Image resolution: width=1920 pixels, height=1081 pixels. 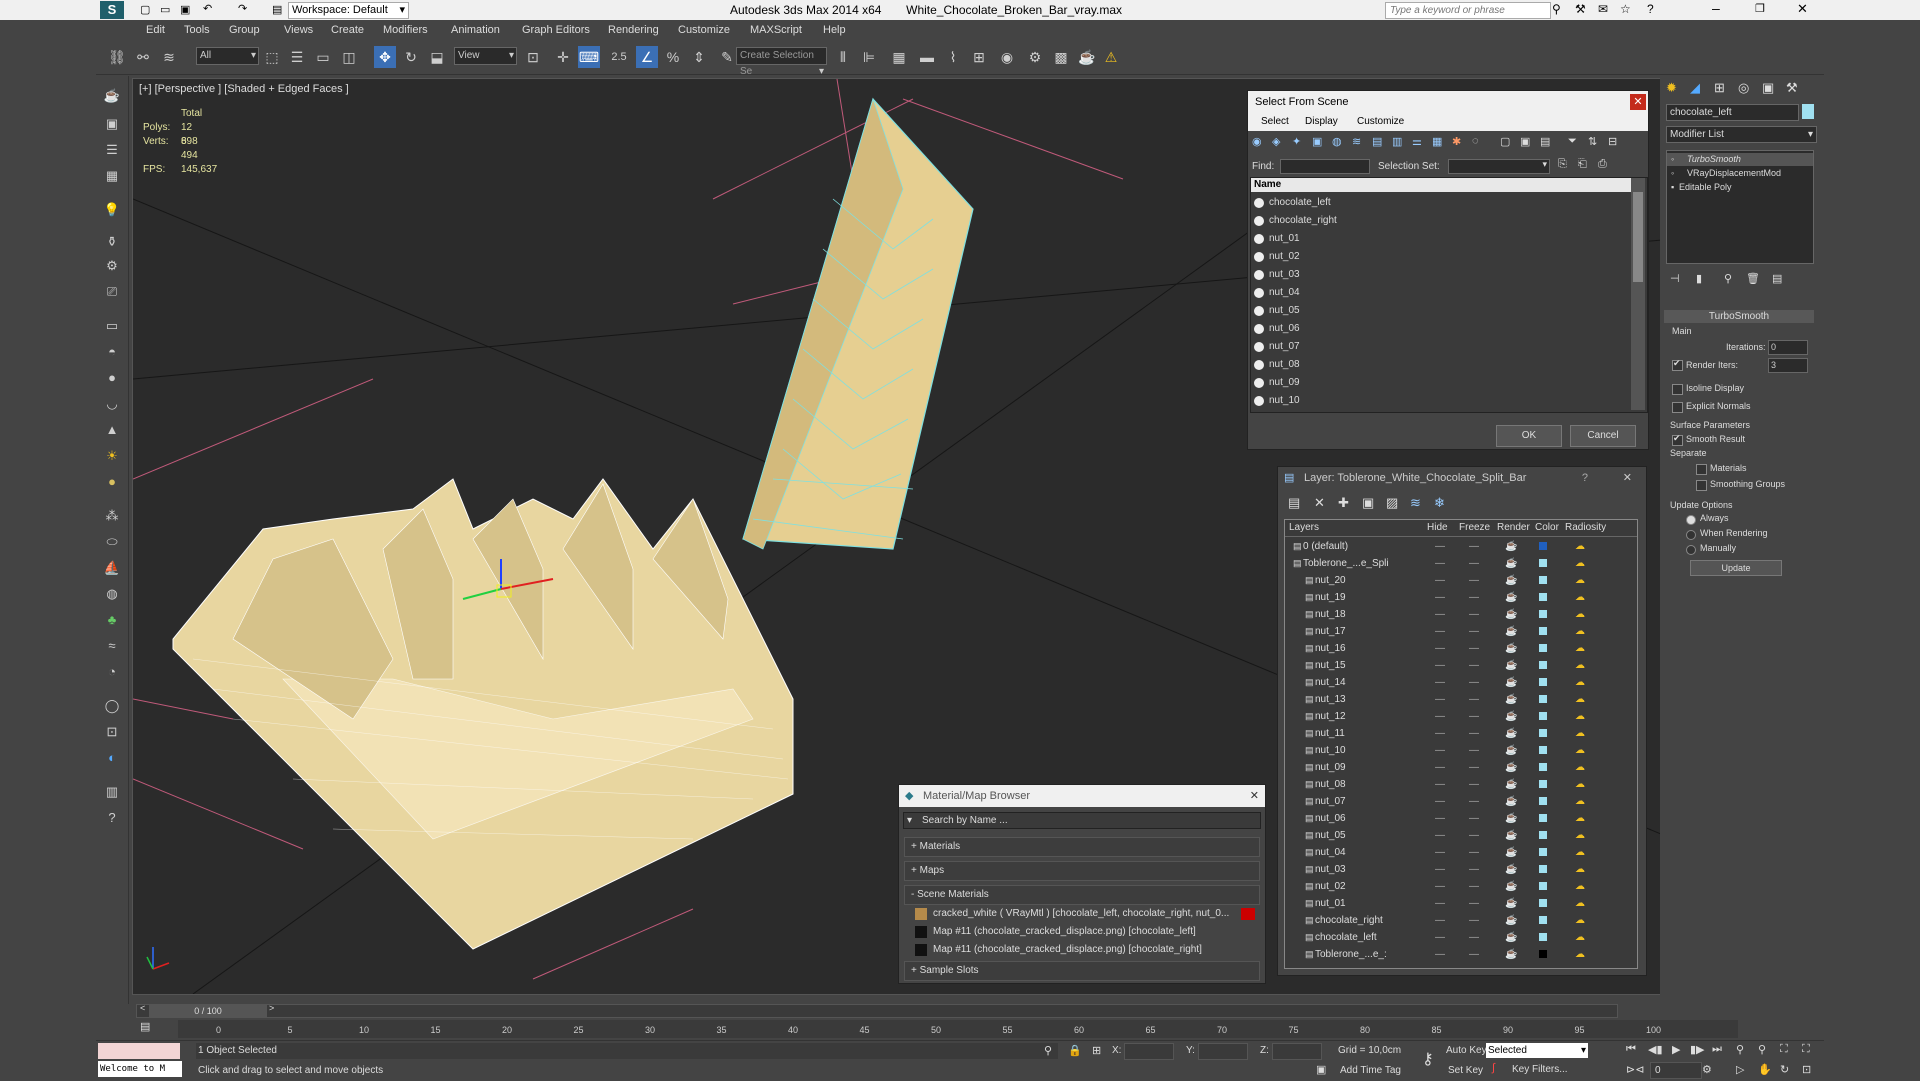 What do you see at coordinates (1468, 10) in the screenshot?
I see `help-search-input: Type a keyword or phrase` at bounding box center [1468, 10].